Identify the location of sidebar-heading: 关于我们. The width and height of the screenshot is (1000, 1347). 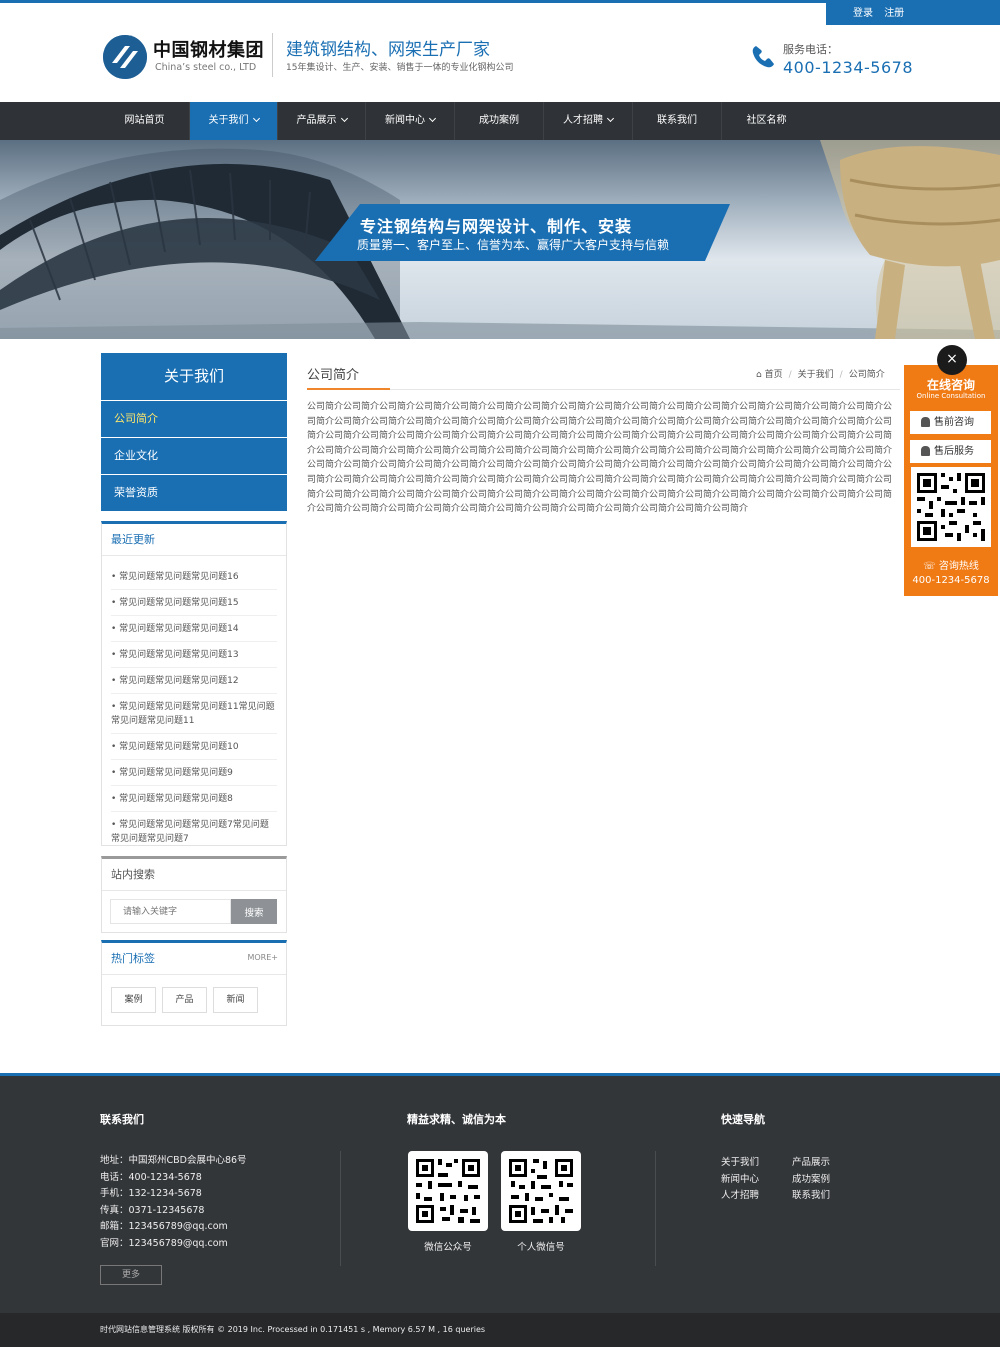
(194, 376).